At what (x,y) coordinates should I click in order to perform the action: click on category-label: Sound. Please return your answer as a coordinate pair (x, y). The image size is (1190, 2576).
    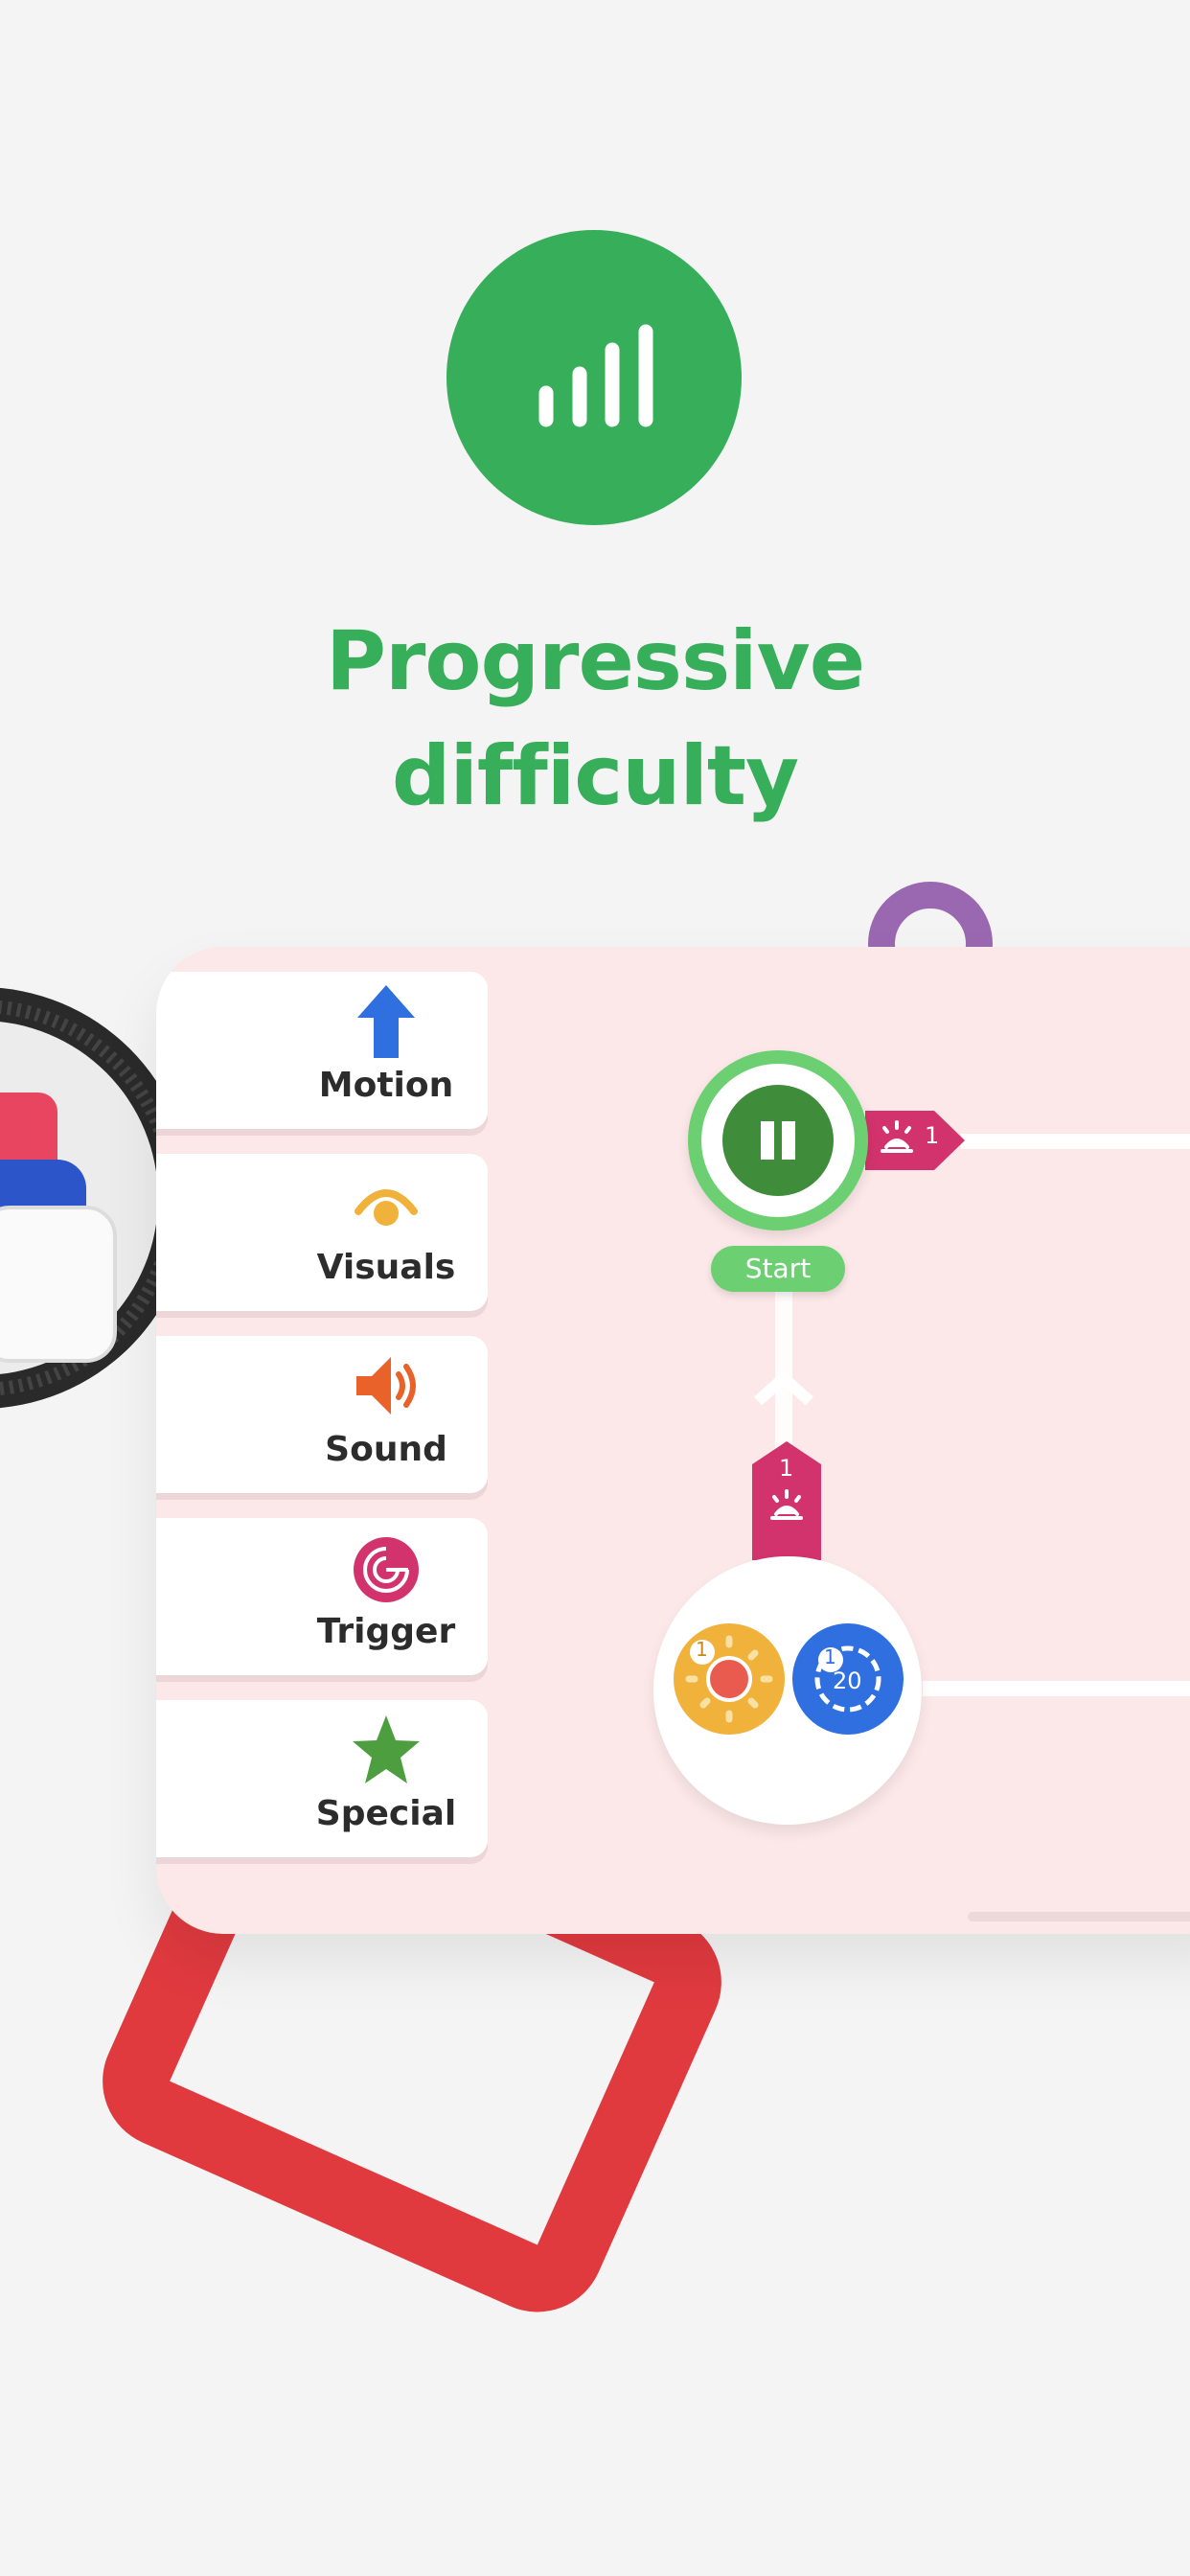
    Looking at the image, I should click on (386, 1449).